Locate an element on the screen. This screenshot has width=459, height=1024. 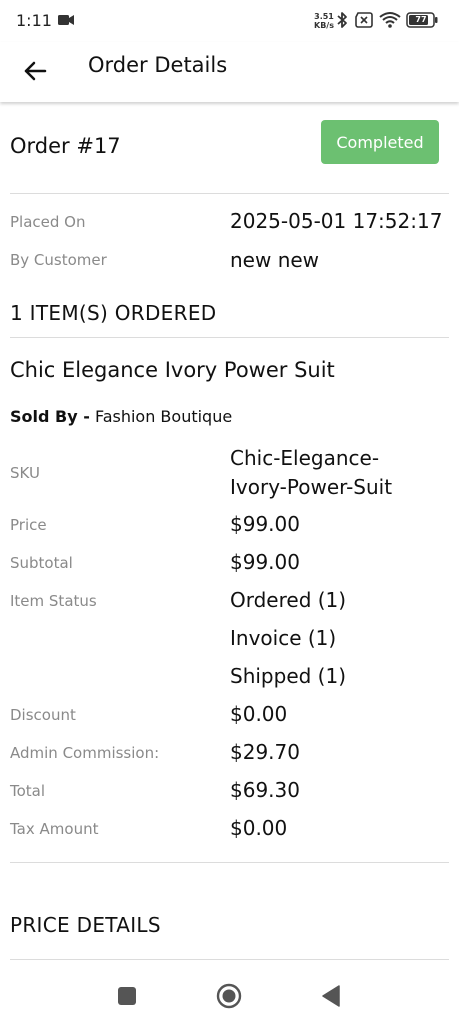
battery-level: 77 is located at coordinates (421, 19).